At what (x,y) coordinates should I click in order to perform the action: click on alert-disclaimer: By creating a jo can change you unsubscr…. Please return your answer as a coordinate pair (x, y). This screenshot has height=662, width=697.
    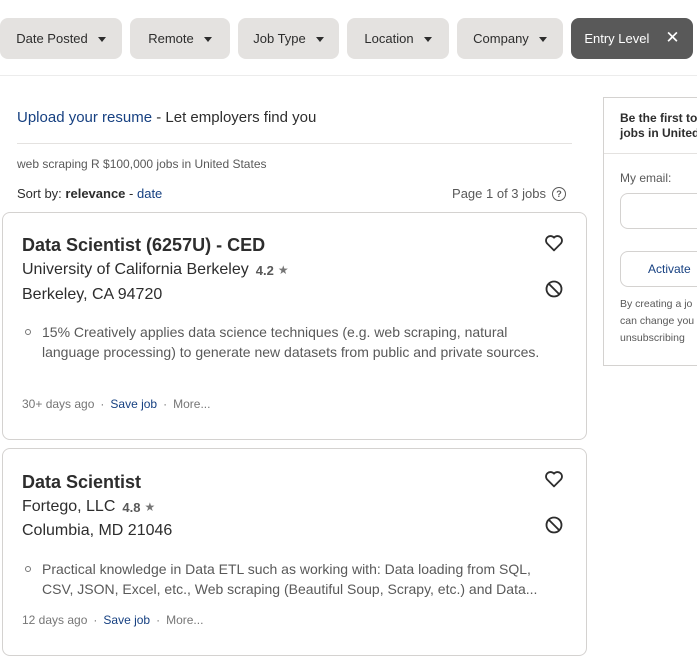
    Looking at the image, I should click on (657, 321).